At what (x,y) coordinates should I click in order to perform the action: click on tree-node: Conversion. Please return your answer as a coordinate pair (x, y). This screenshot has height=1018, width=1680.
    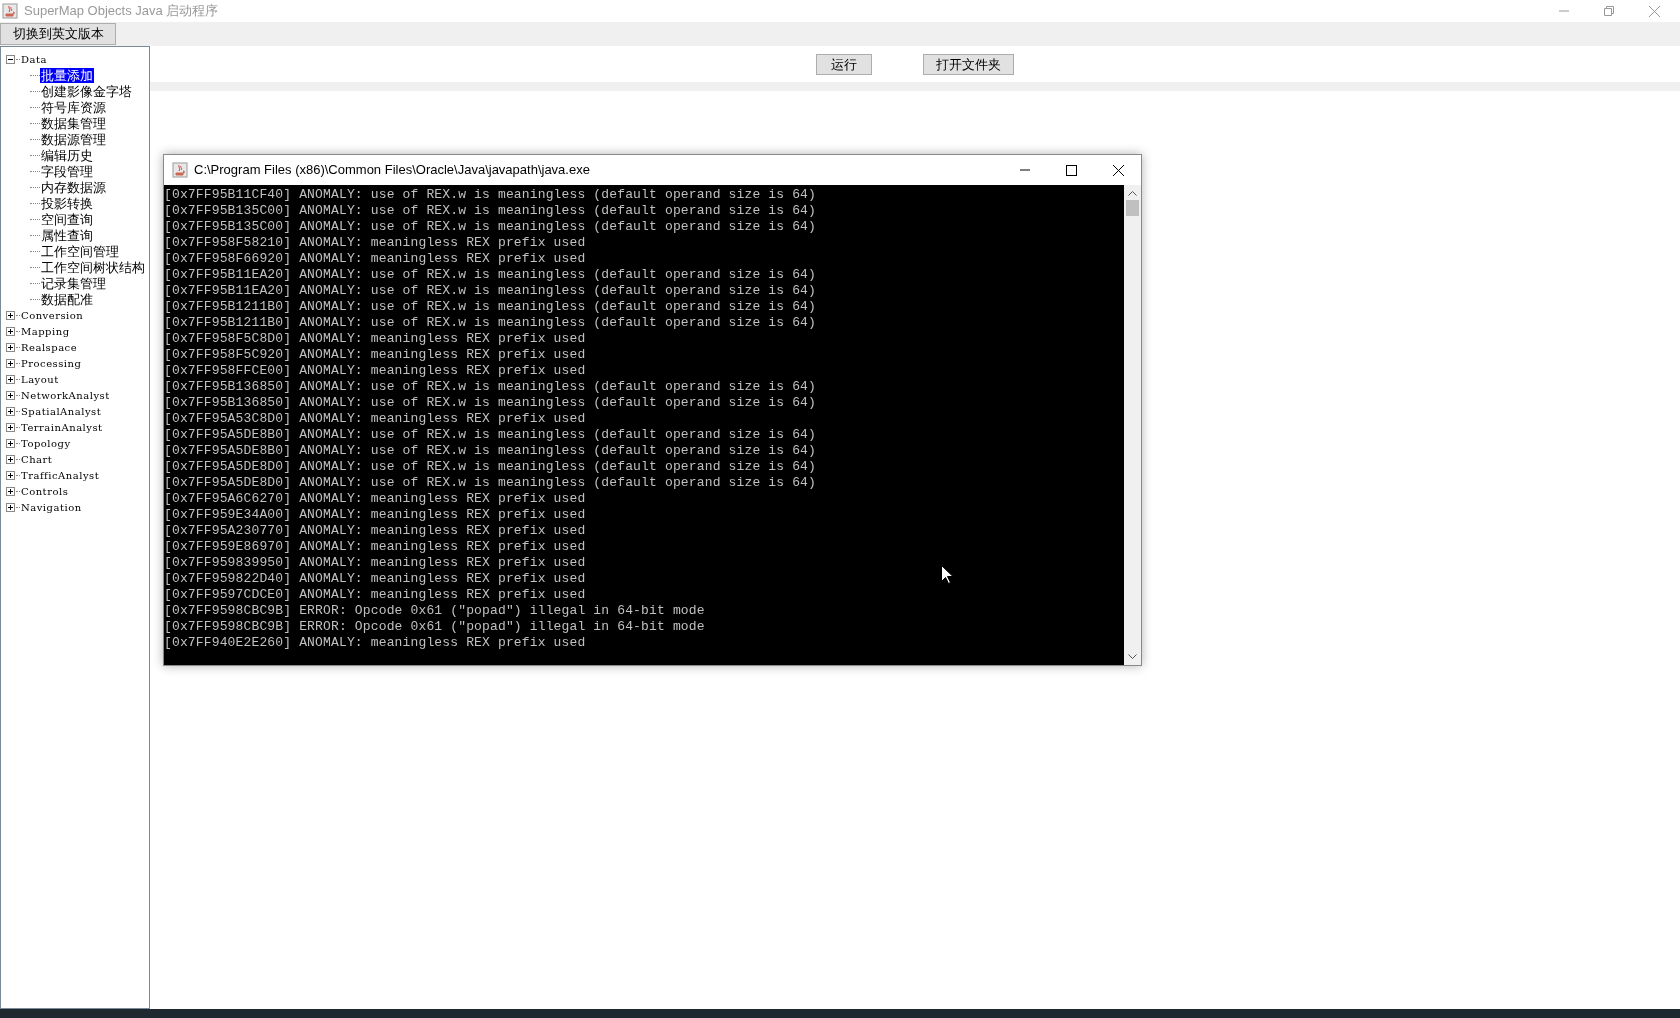
    Looking at the image, I should click on (52, 315).